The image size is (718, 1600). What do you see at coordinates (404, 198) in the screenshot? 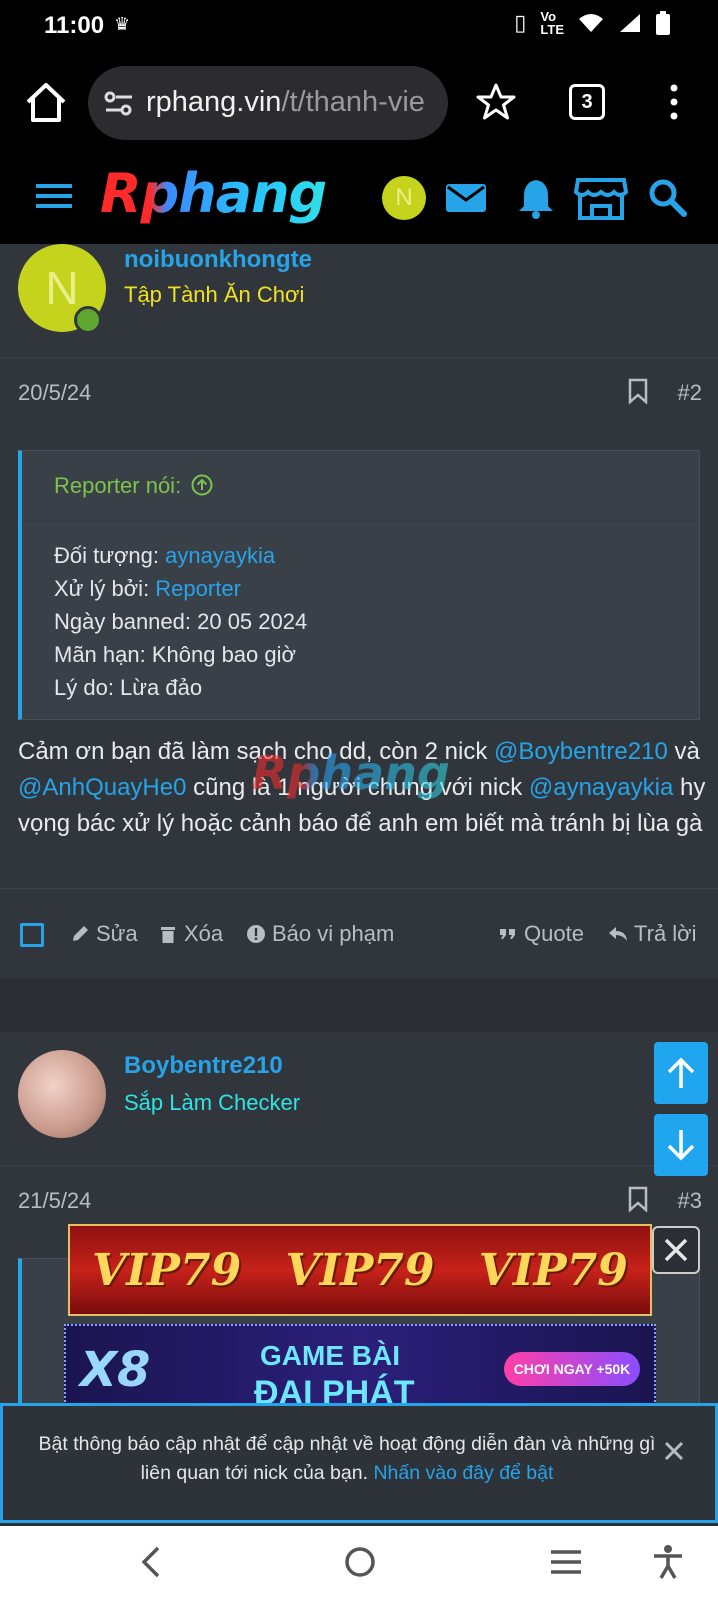
I see `user-avatar: N` at bounding box center [404, 198].